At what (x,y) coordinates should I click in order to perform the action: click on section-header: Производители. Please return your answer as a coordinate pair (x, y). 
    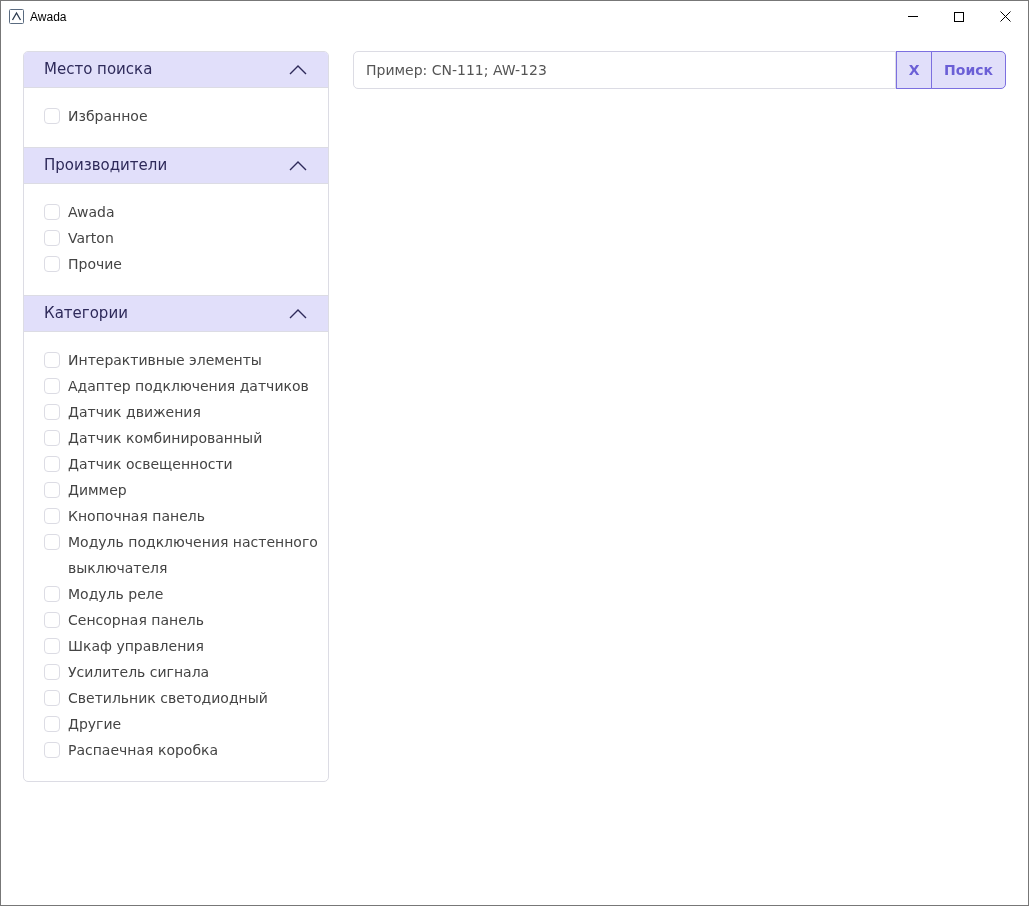
    Looking at the image, I should click on (176, 166).